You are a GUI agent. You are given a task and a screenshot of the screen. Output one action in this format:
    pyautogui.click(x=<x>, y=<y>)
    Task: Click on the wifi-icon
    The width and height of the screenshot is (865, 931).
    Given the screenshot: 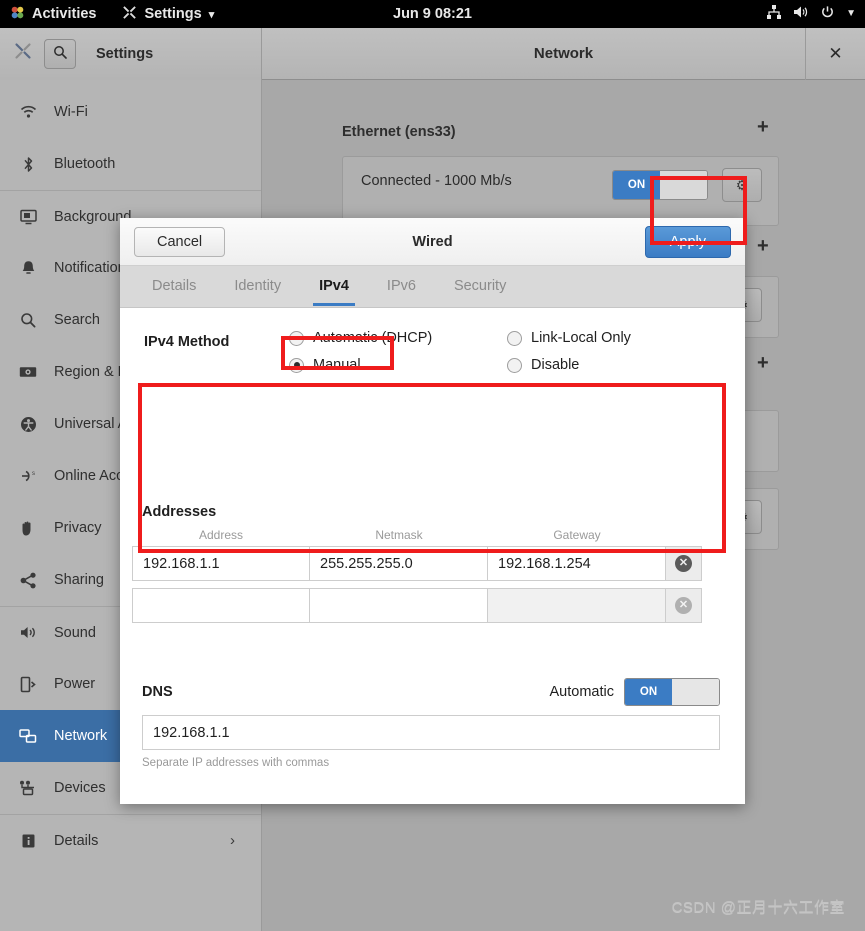 What is the action you would take?
    pyautogui.click(x=28, y=112)
    